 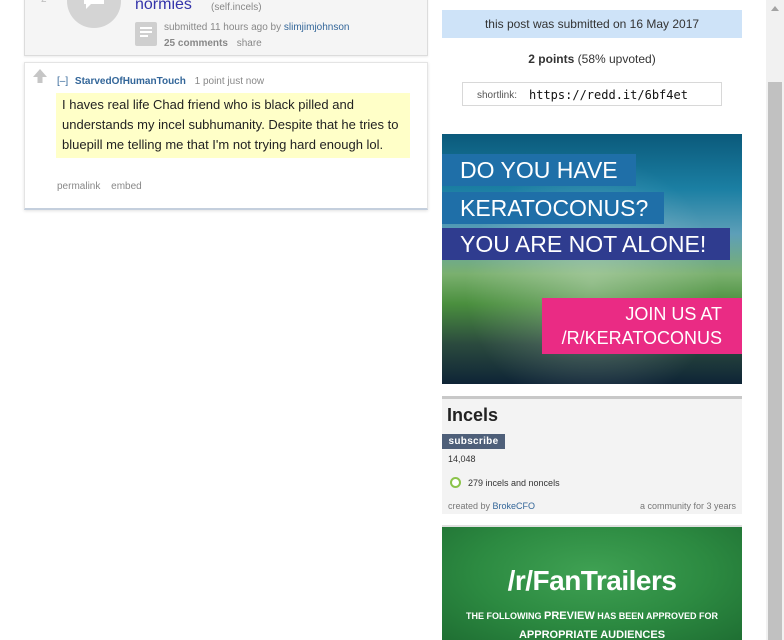 I want to click on scrollbar-thumb, so click(x=775, y=361).